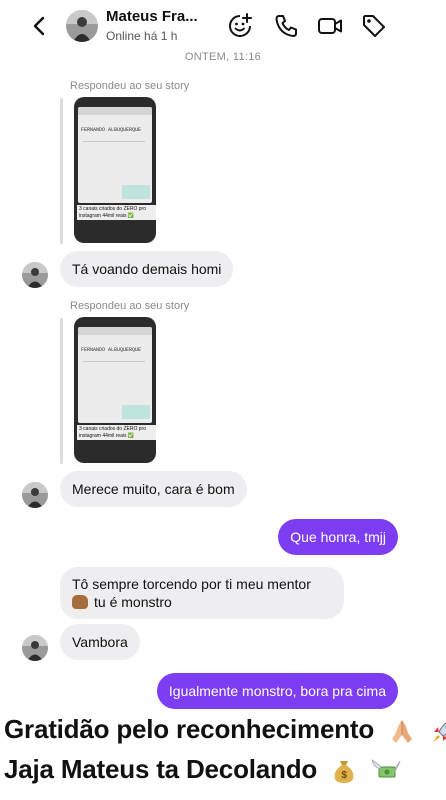 This screenshot has width=446, height=800. I want to click on video-icon, so click(330, 26).